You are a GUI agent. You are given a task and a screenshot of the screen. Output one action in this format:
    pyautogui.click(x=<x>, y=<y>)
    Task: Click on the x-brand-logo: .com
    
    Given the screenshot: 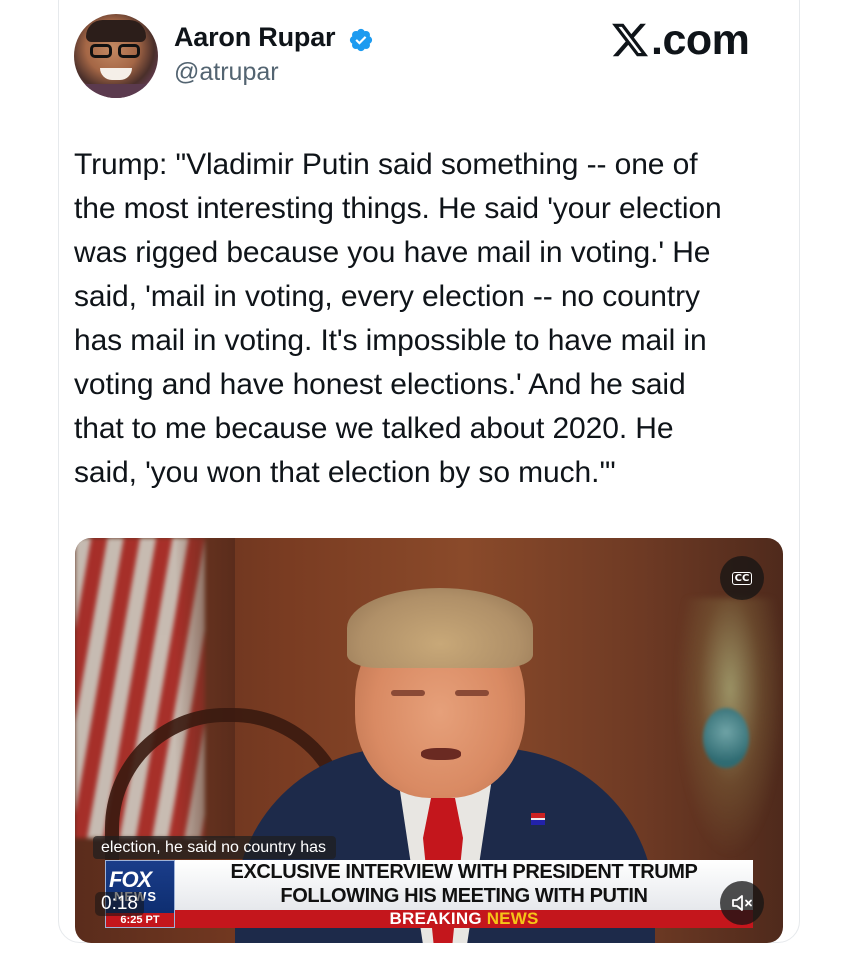 What is the action you would take?
    pyautogui.click(x=680, y=40)
    